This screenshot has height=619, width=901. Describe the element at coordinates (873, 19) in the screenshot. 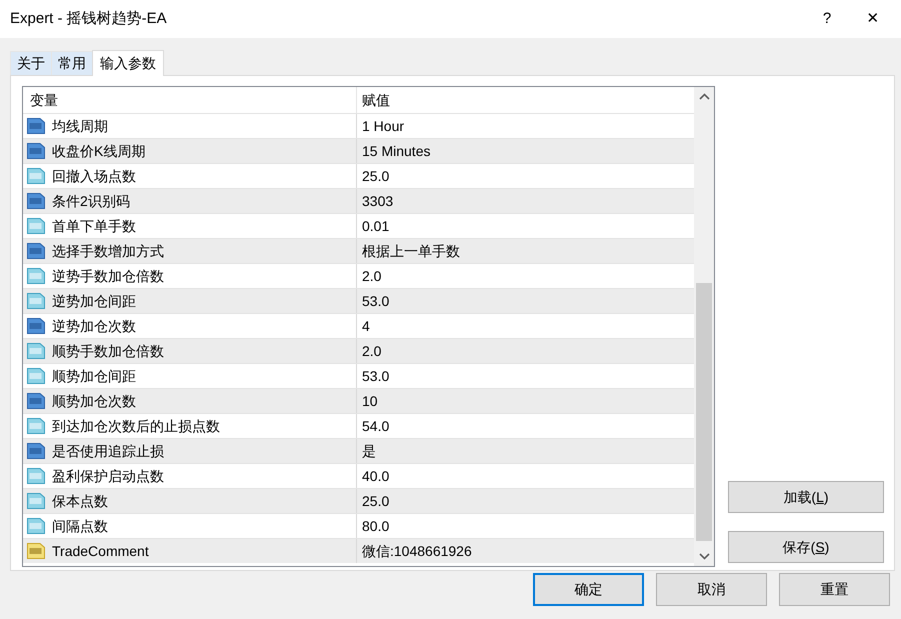

I see `close-button: ✕` at that location.